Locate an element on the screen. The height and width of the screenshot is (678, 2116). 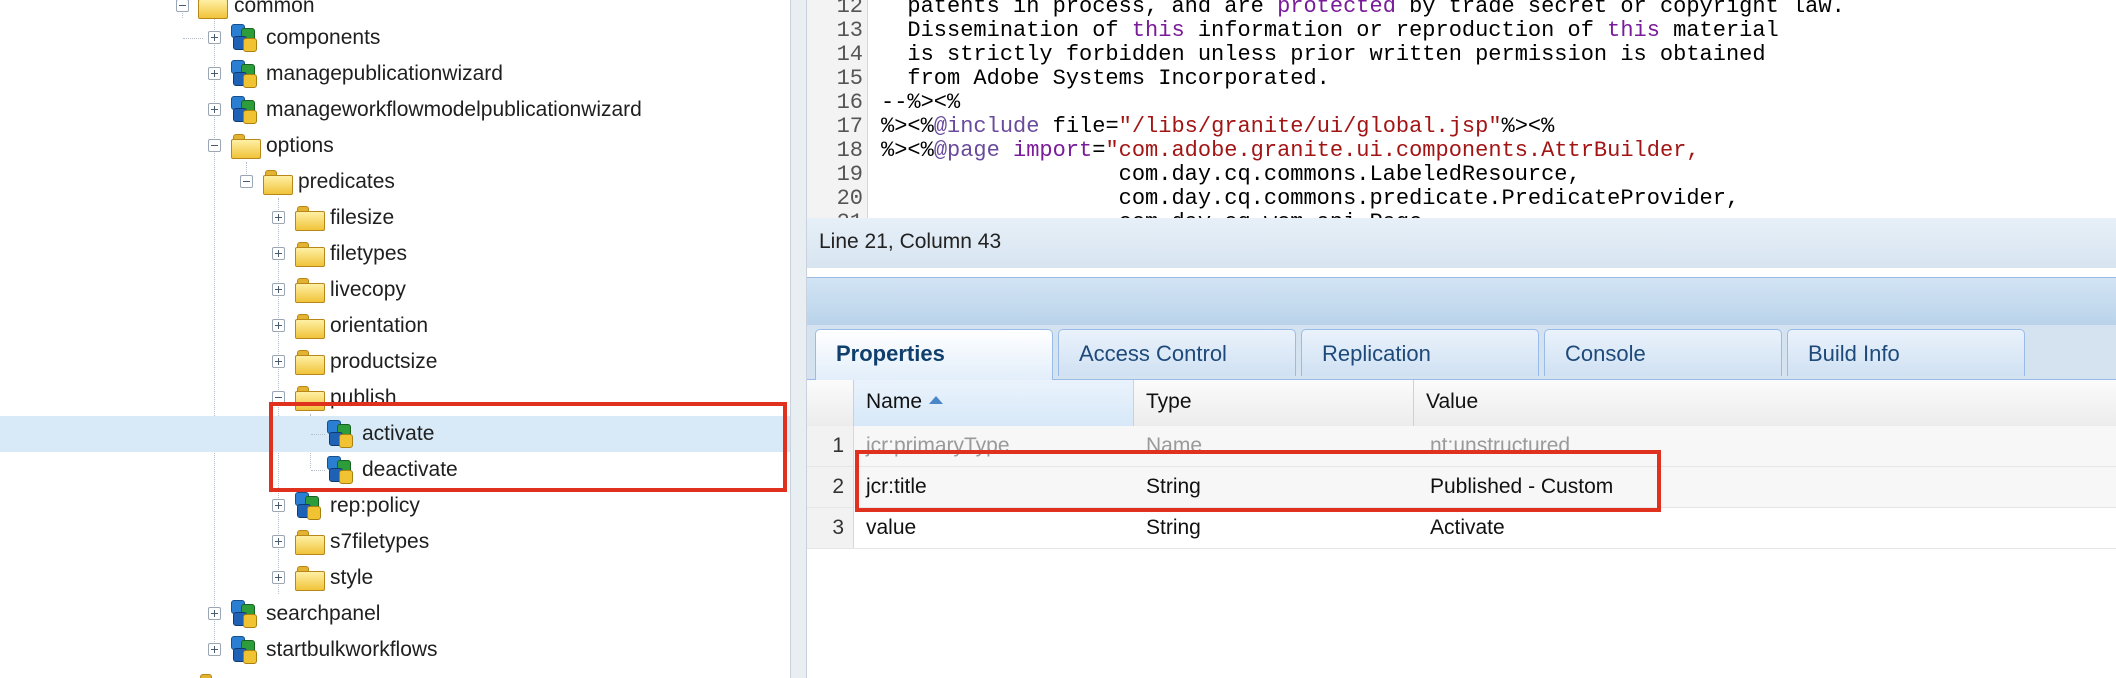
grid-header: Name Type Value is located at coordinates (1461, 403).